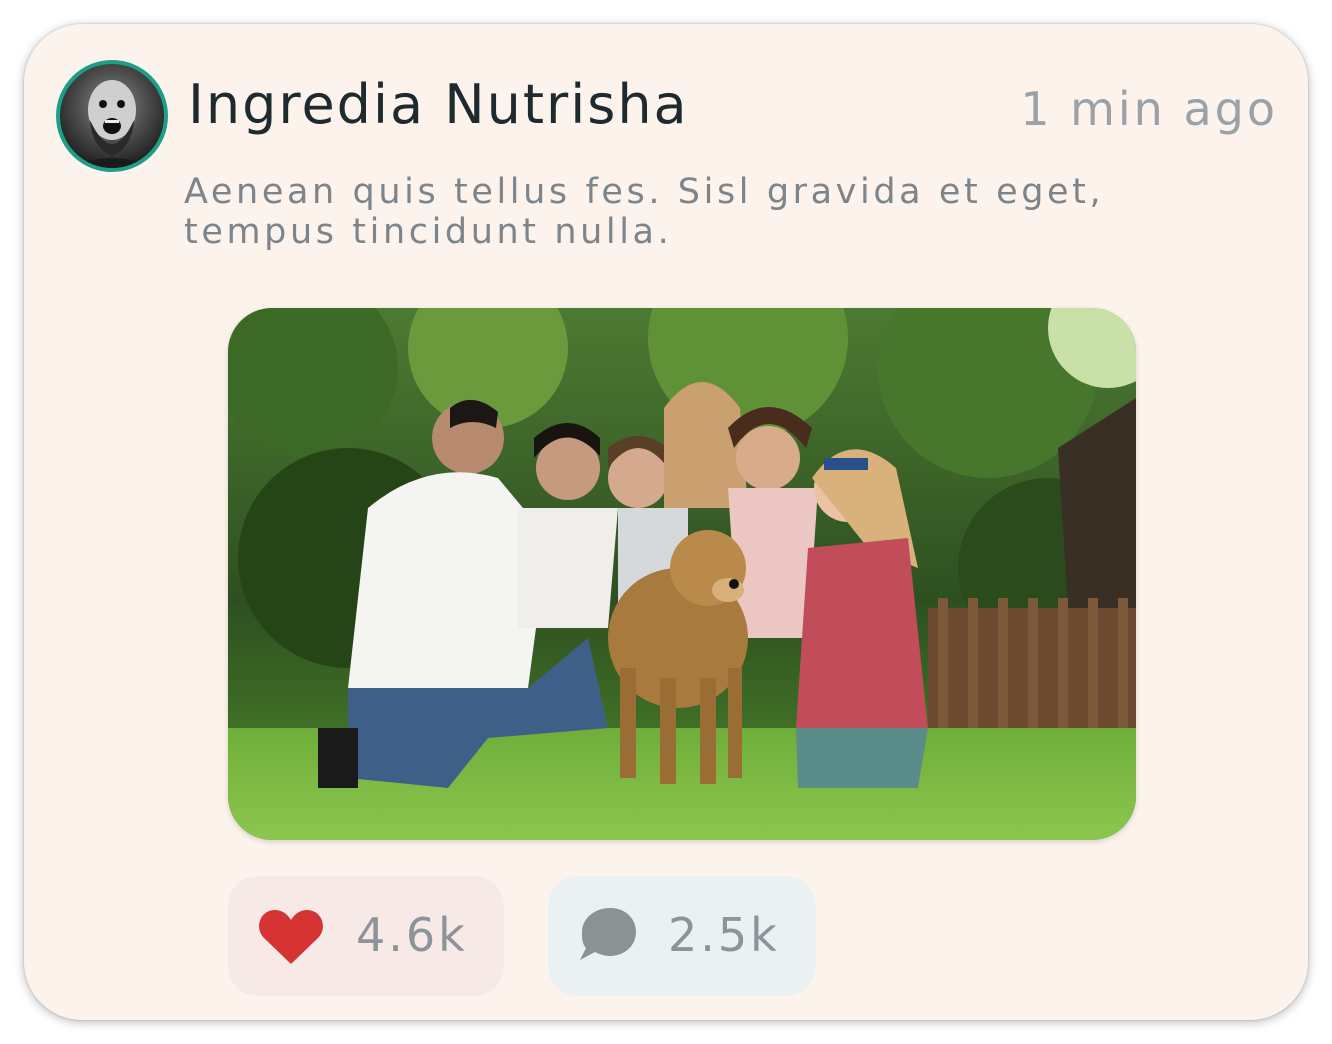 This screenshot has height=1044, width=1332. What do you see at coordinates (412, 935) in the screenshot?
I see `like-count: 4.6k` at bounding box center [412, 935].